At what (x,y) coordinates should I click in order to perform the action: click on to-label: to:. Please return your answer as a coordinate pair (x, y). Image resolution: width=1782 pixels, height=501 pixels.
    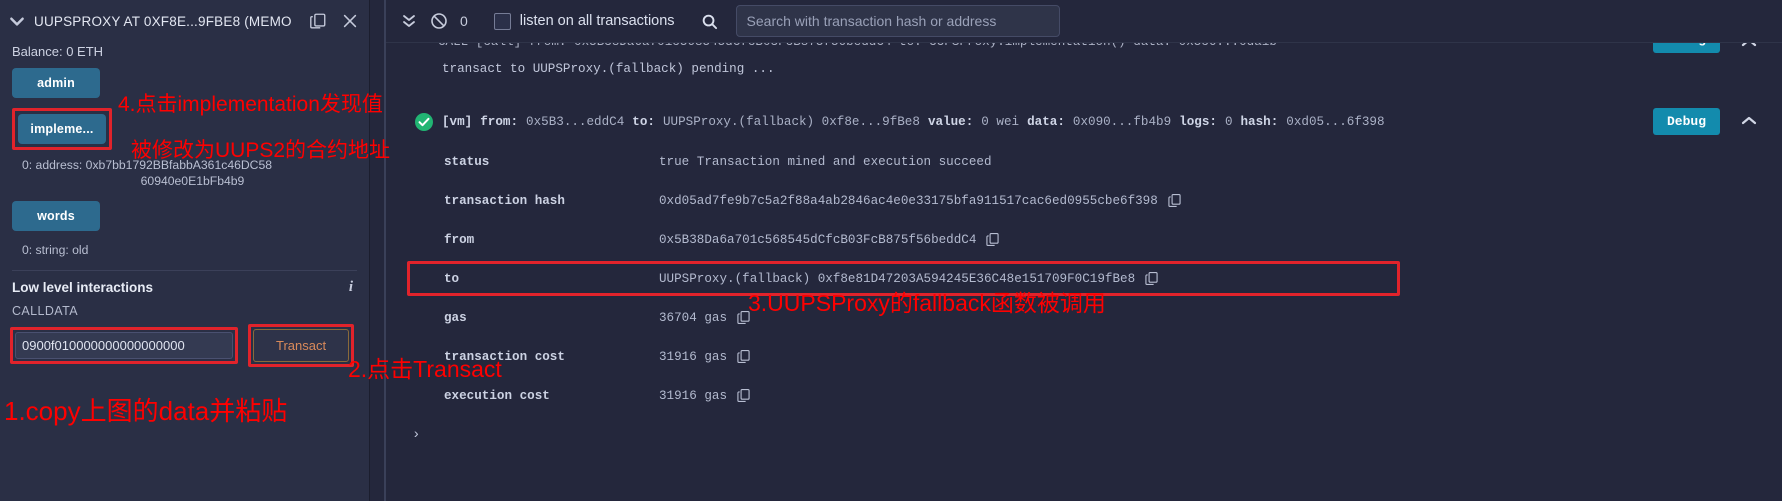
    Looking at the image, I should click on (643, 122).